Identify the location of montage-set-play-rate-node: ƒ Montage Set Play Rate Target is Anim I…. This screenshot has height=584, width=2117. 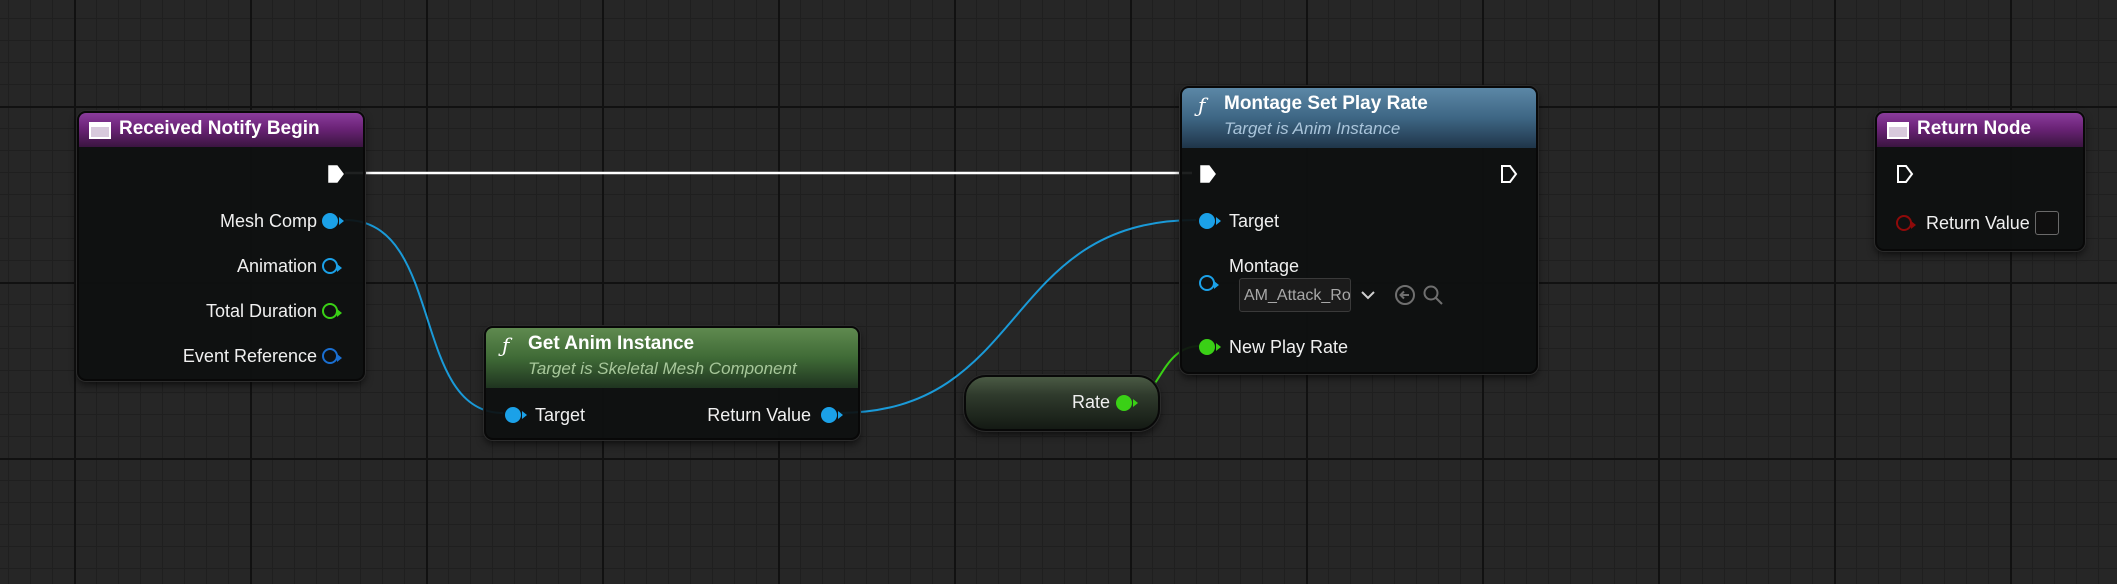
(1359, 230).